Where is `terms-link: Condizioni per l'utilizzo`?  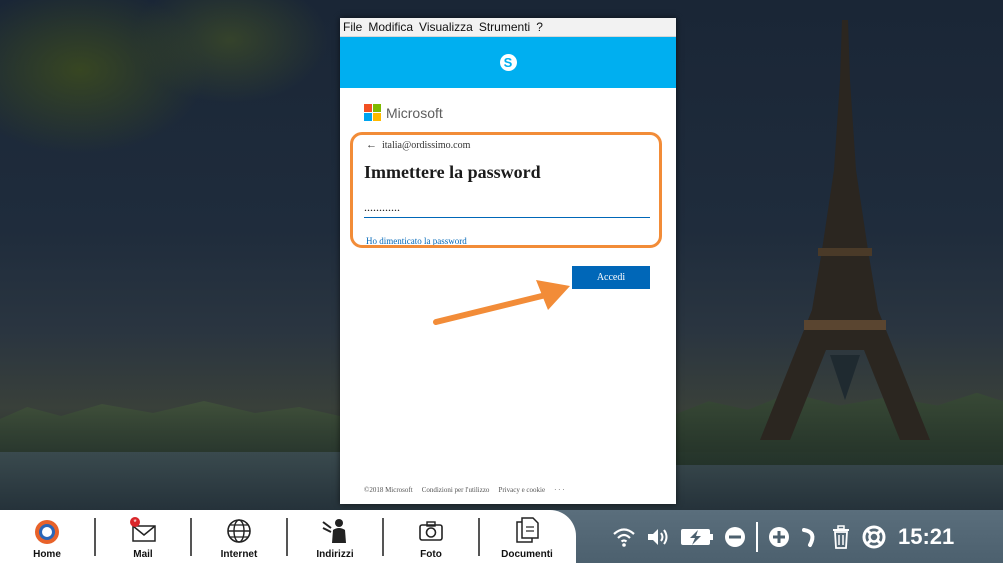 terms-link: Condizioni per l'utilizzo is located at coordinates (456, 490).